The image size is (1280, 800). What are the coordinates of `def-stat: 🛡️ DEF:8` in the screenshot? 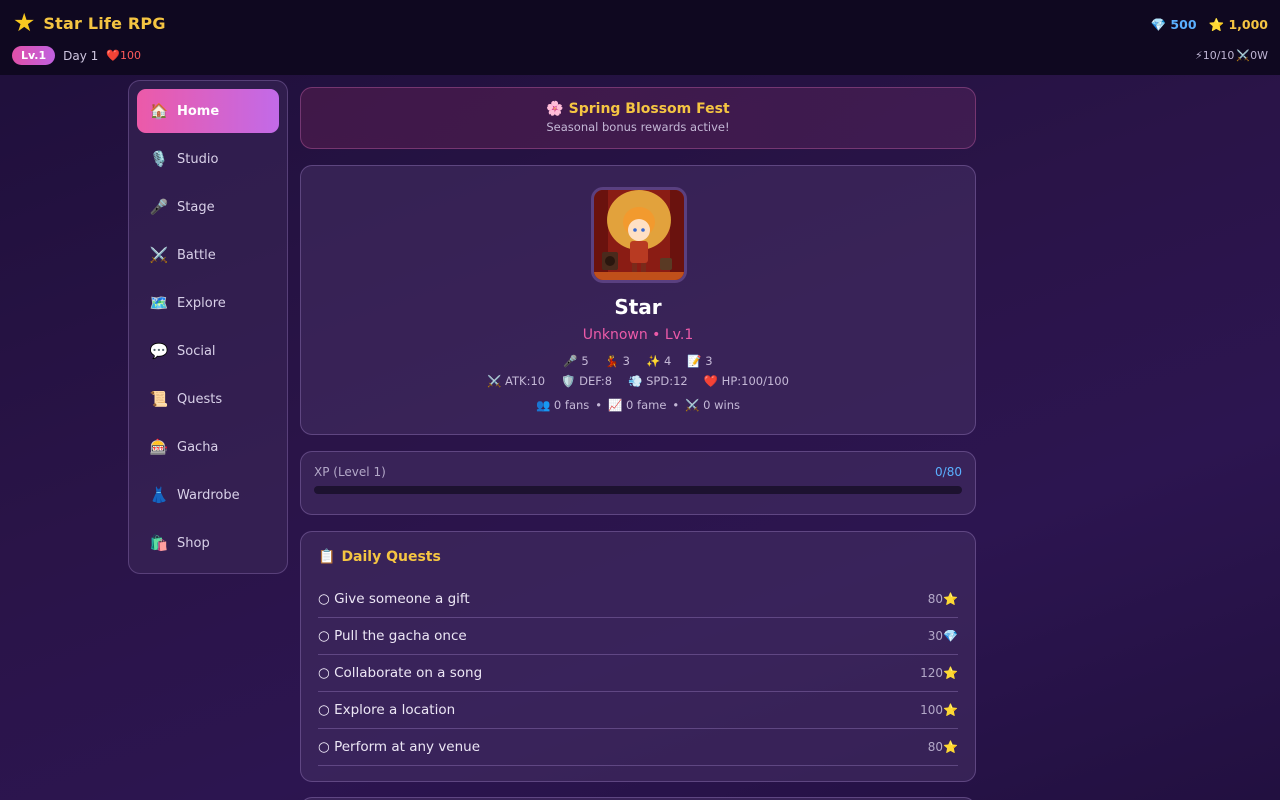 It's located at (587, 381).